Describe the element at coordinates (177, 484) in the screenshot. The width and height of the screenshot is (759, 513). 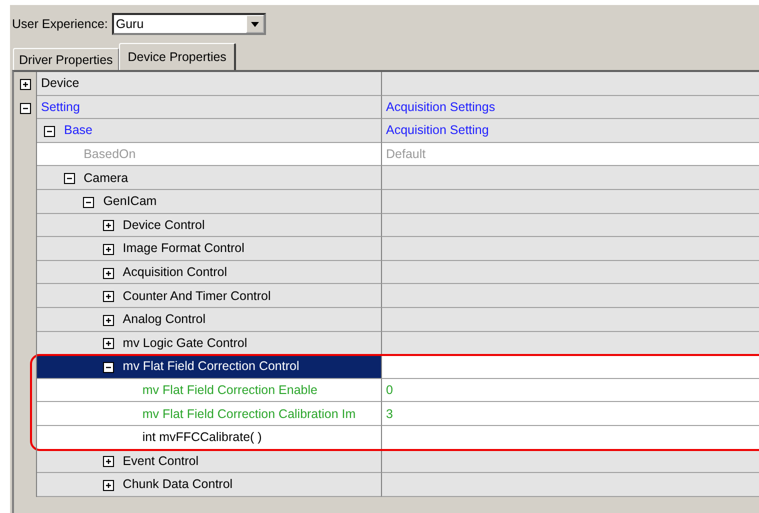
I see `property-name: Chunk Data Control` at that location.